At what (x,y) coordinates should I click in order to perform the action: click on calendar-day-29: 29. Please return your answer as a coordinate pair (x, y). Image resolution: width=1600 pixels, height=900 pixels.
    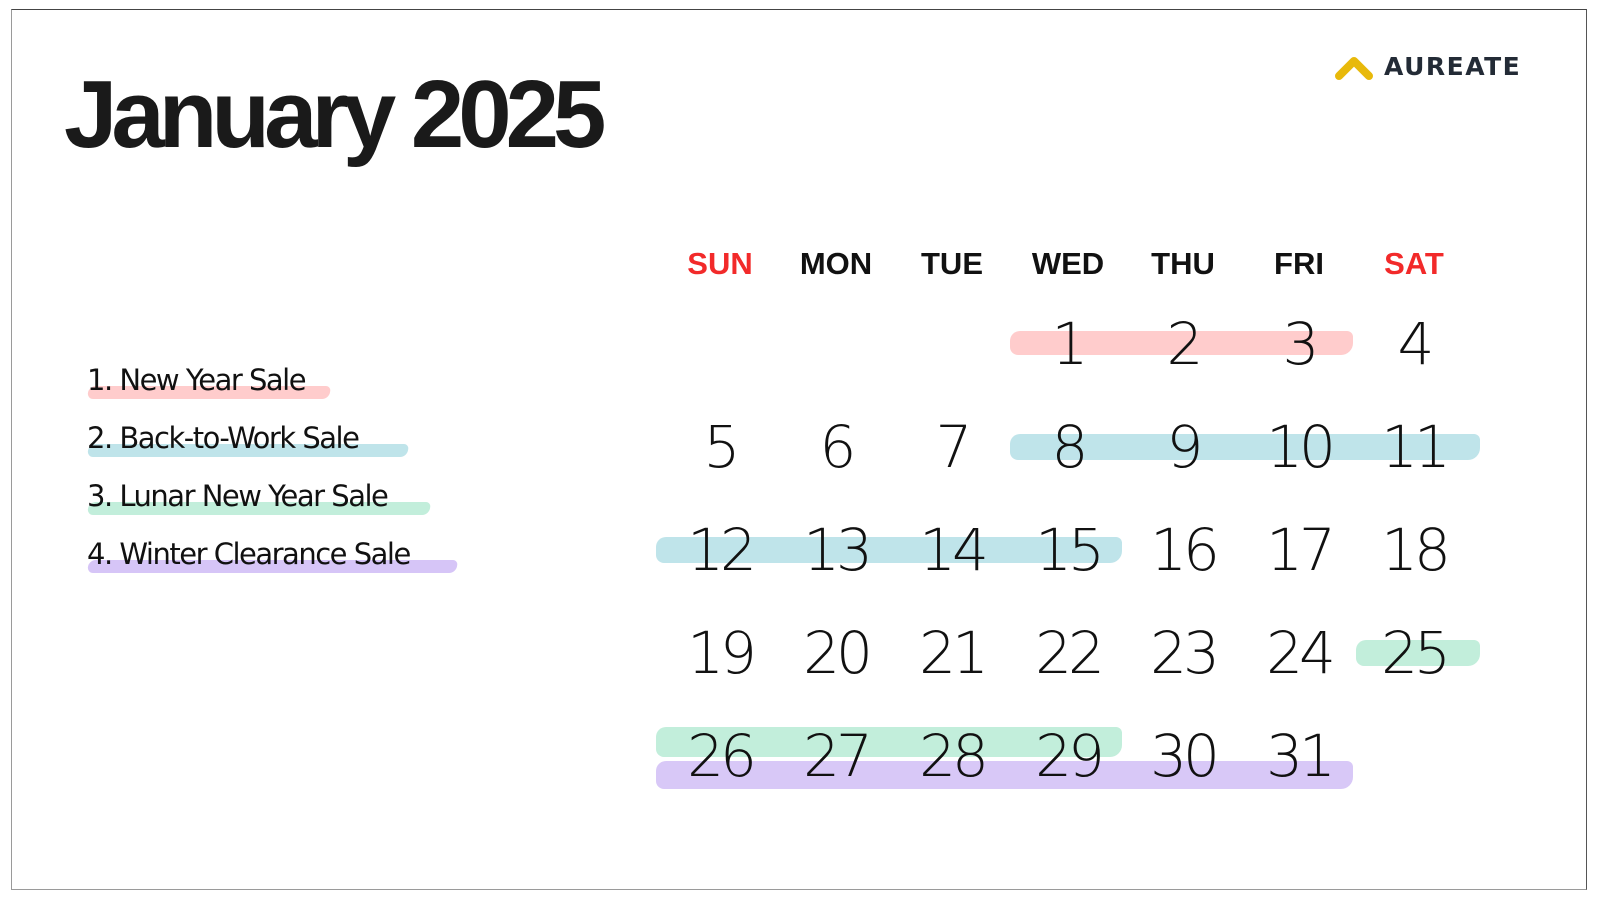
    Looking at the image, I should click on (1068, 756).